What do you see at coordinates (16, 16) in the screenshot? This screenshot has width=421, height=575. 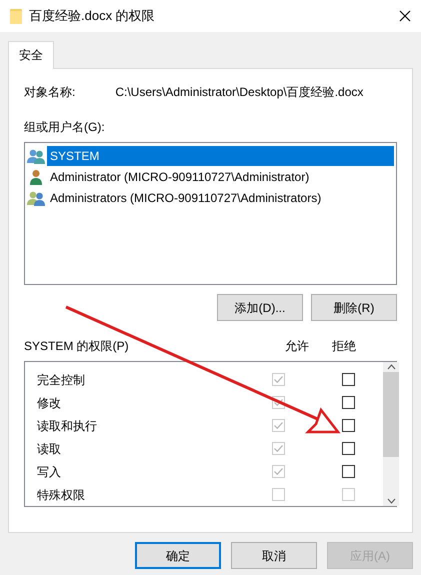 I see `folder-icon` at bounding box center [16, 16].